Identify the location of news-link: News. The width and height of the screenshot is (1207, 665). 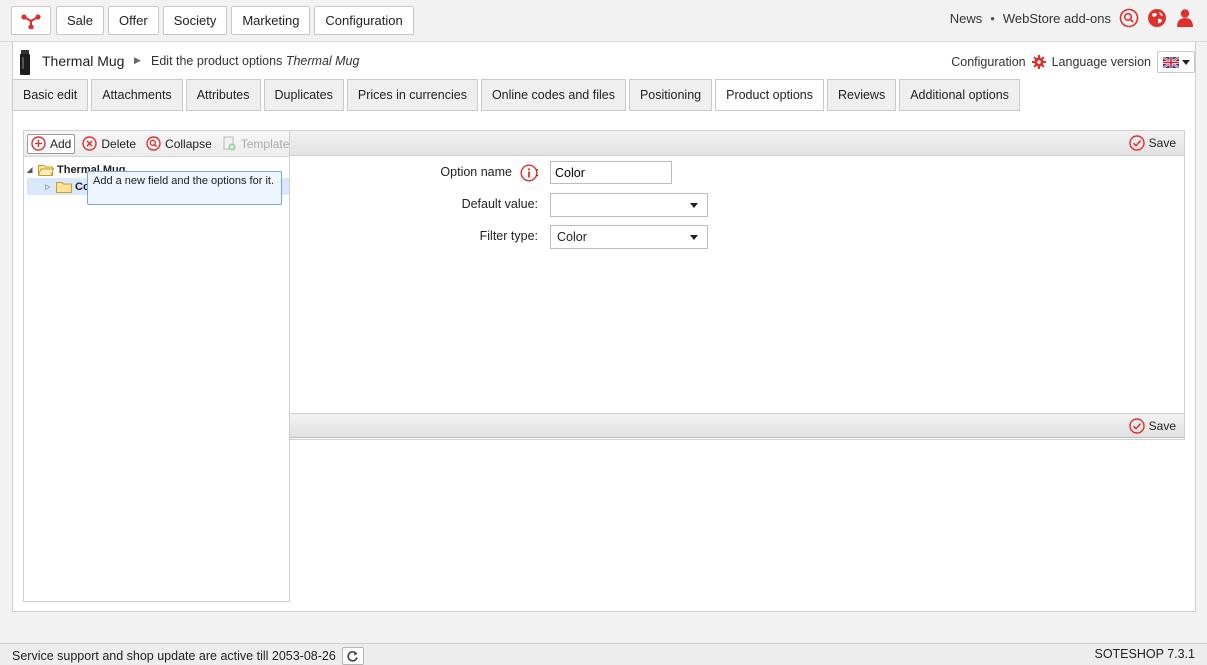
(966, 18).